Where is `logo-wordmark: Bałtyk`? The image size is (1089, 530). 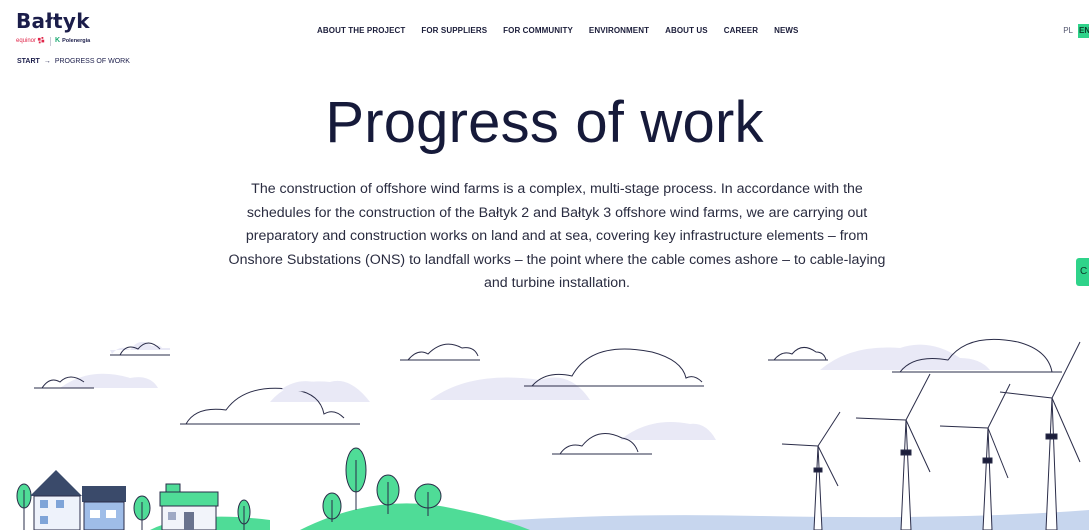
logo-wordmark: Bałtyk is located at coordinates (53, 21).